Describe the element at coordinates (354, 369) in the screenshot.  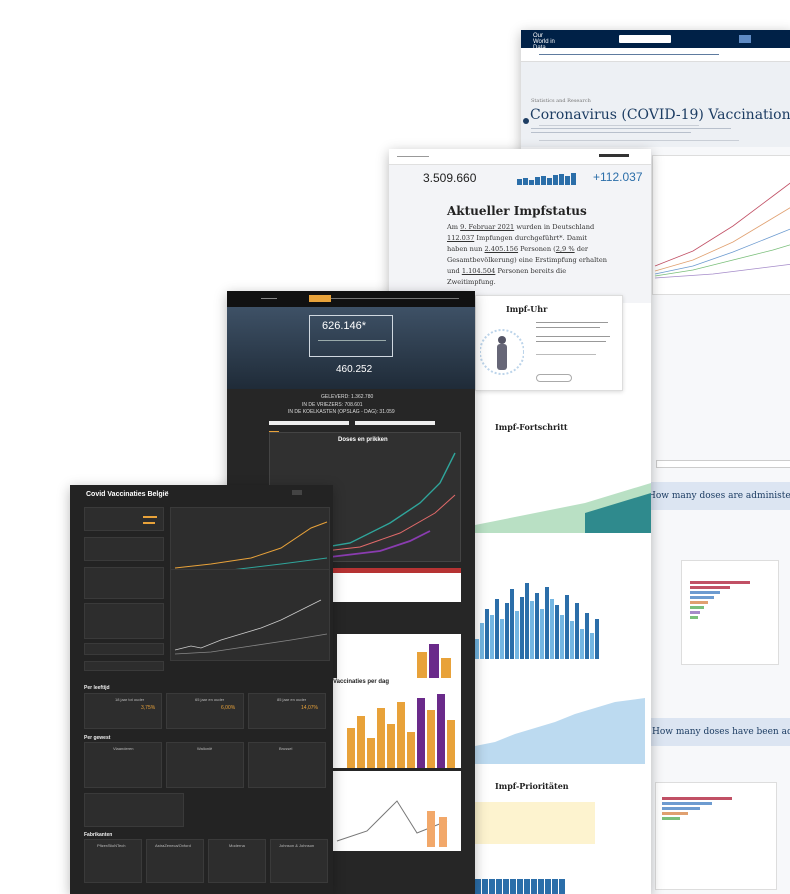
I see `nl-counter-2: 460.252` at that location.